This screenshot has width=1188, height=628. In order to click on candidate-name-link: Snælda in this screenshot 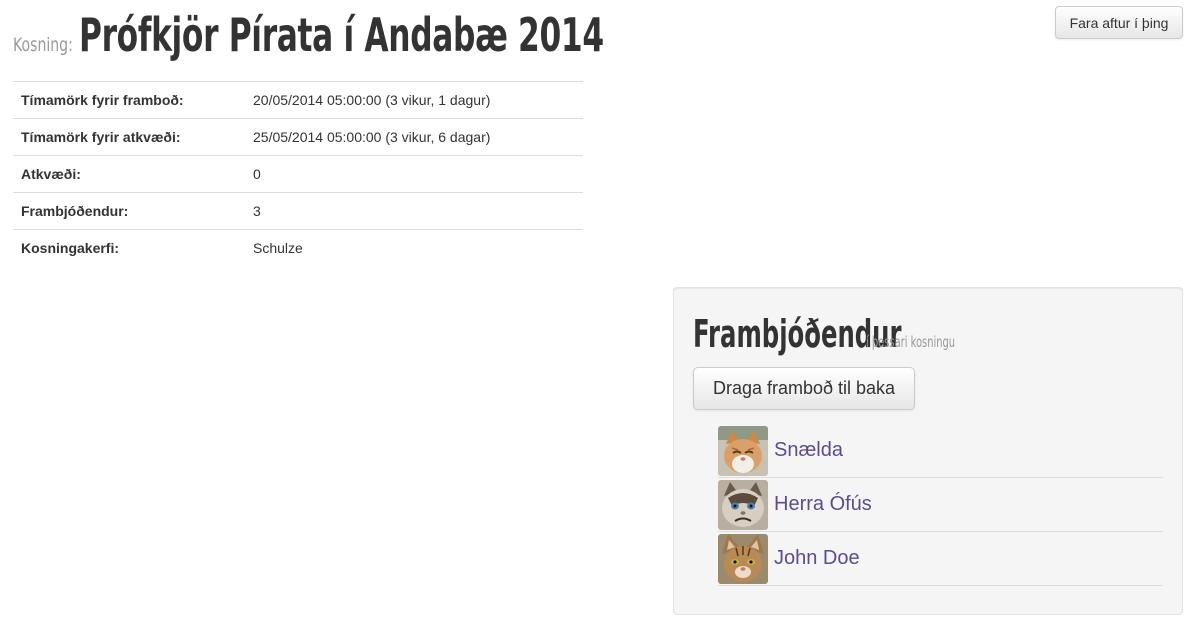, I will do `click(808, 450)`.